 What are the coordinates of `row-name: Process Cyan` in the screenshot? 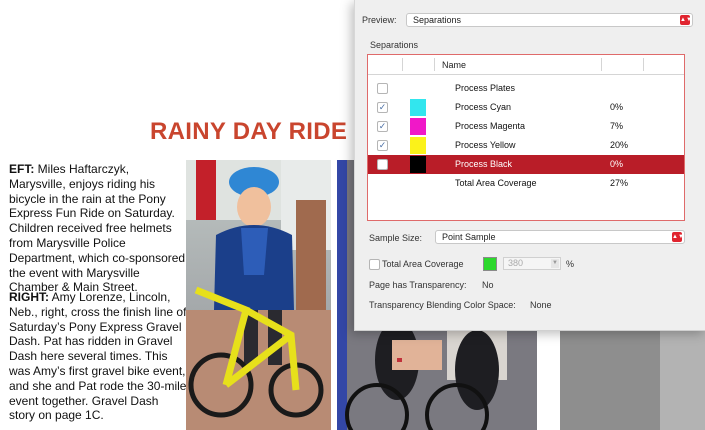 It's located at (483, 107).